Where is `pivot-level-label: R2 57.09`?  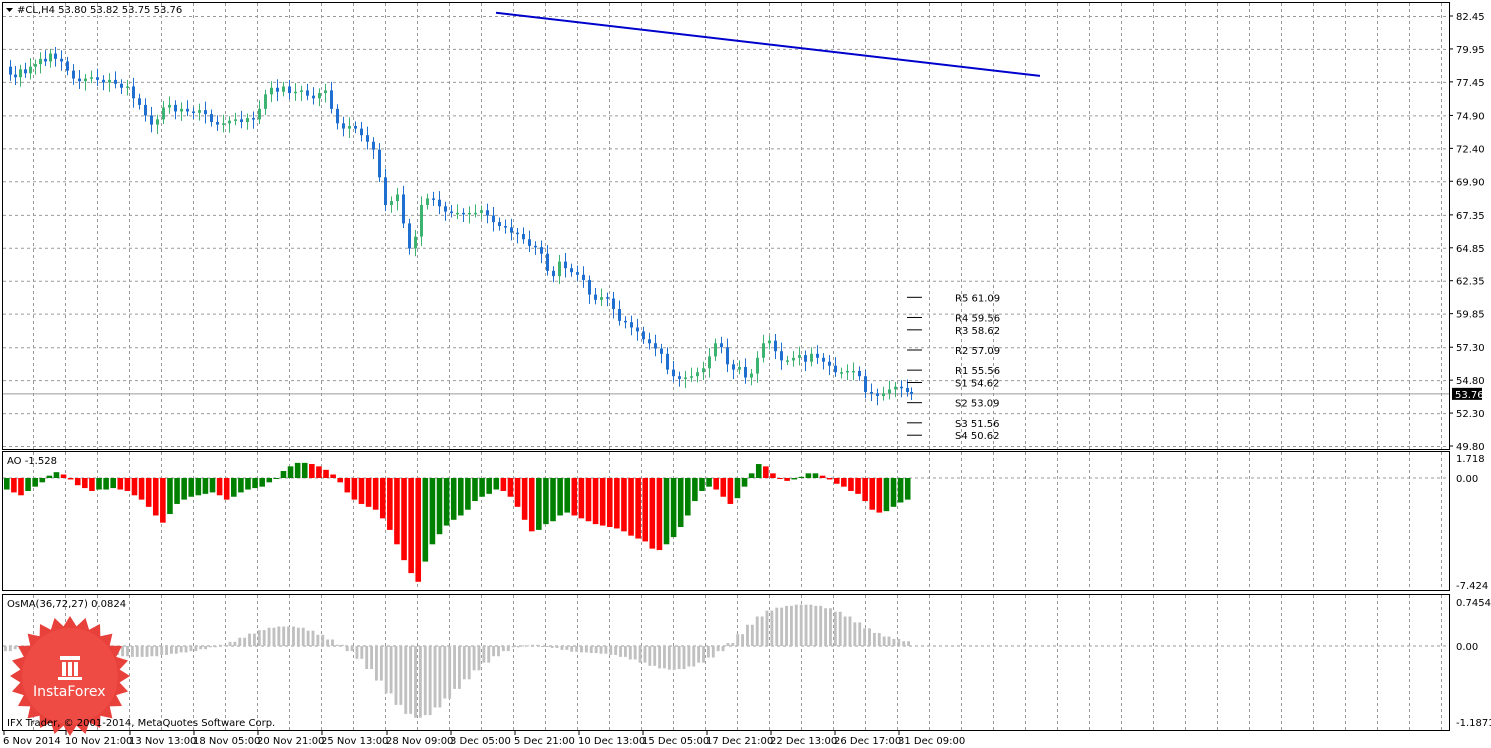 pivot-level-label: R2 57.09 is located at coordinates (977, 351).